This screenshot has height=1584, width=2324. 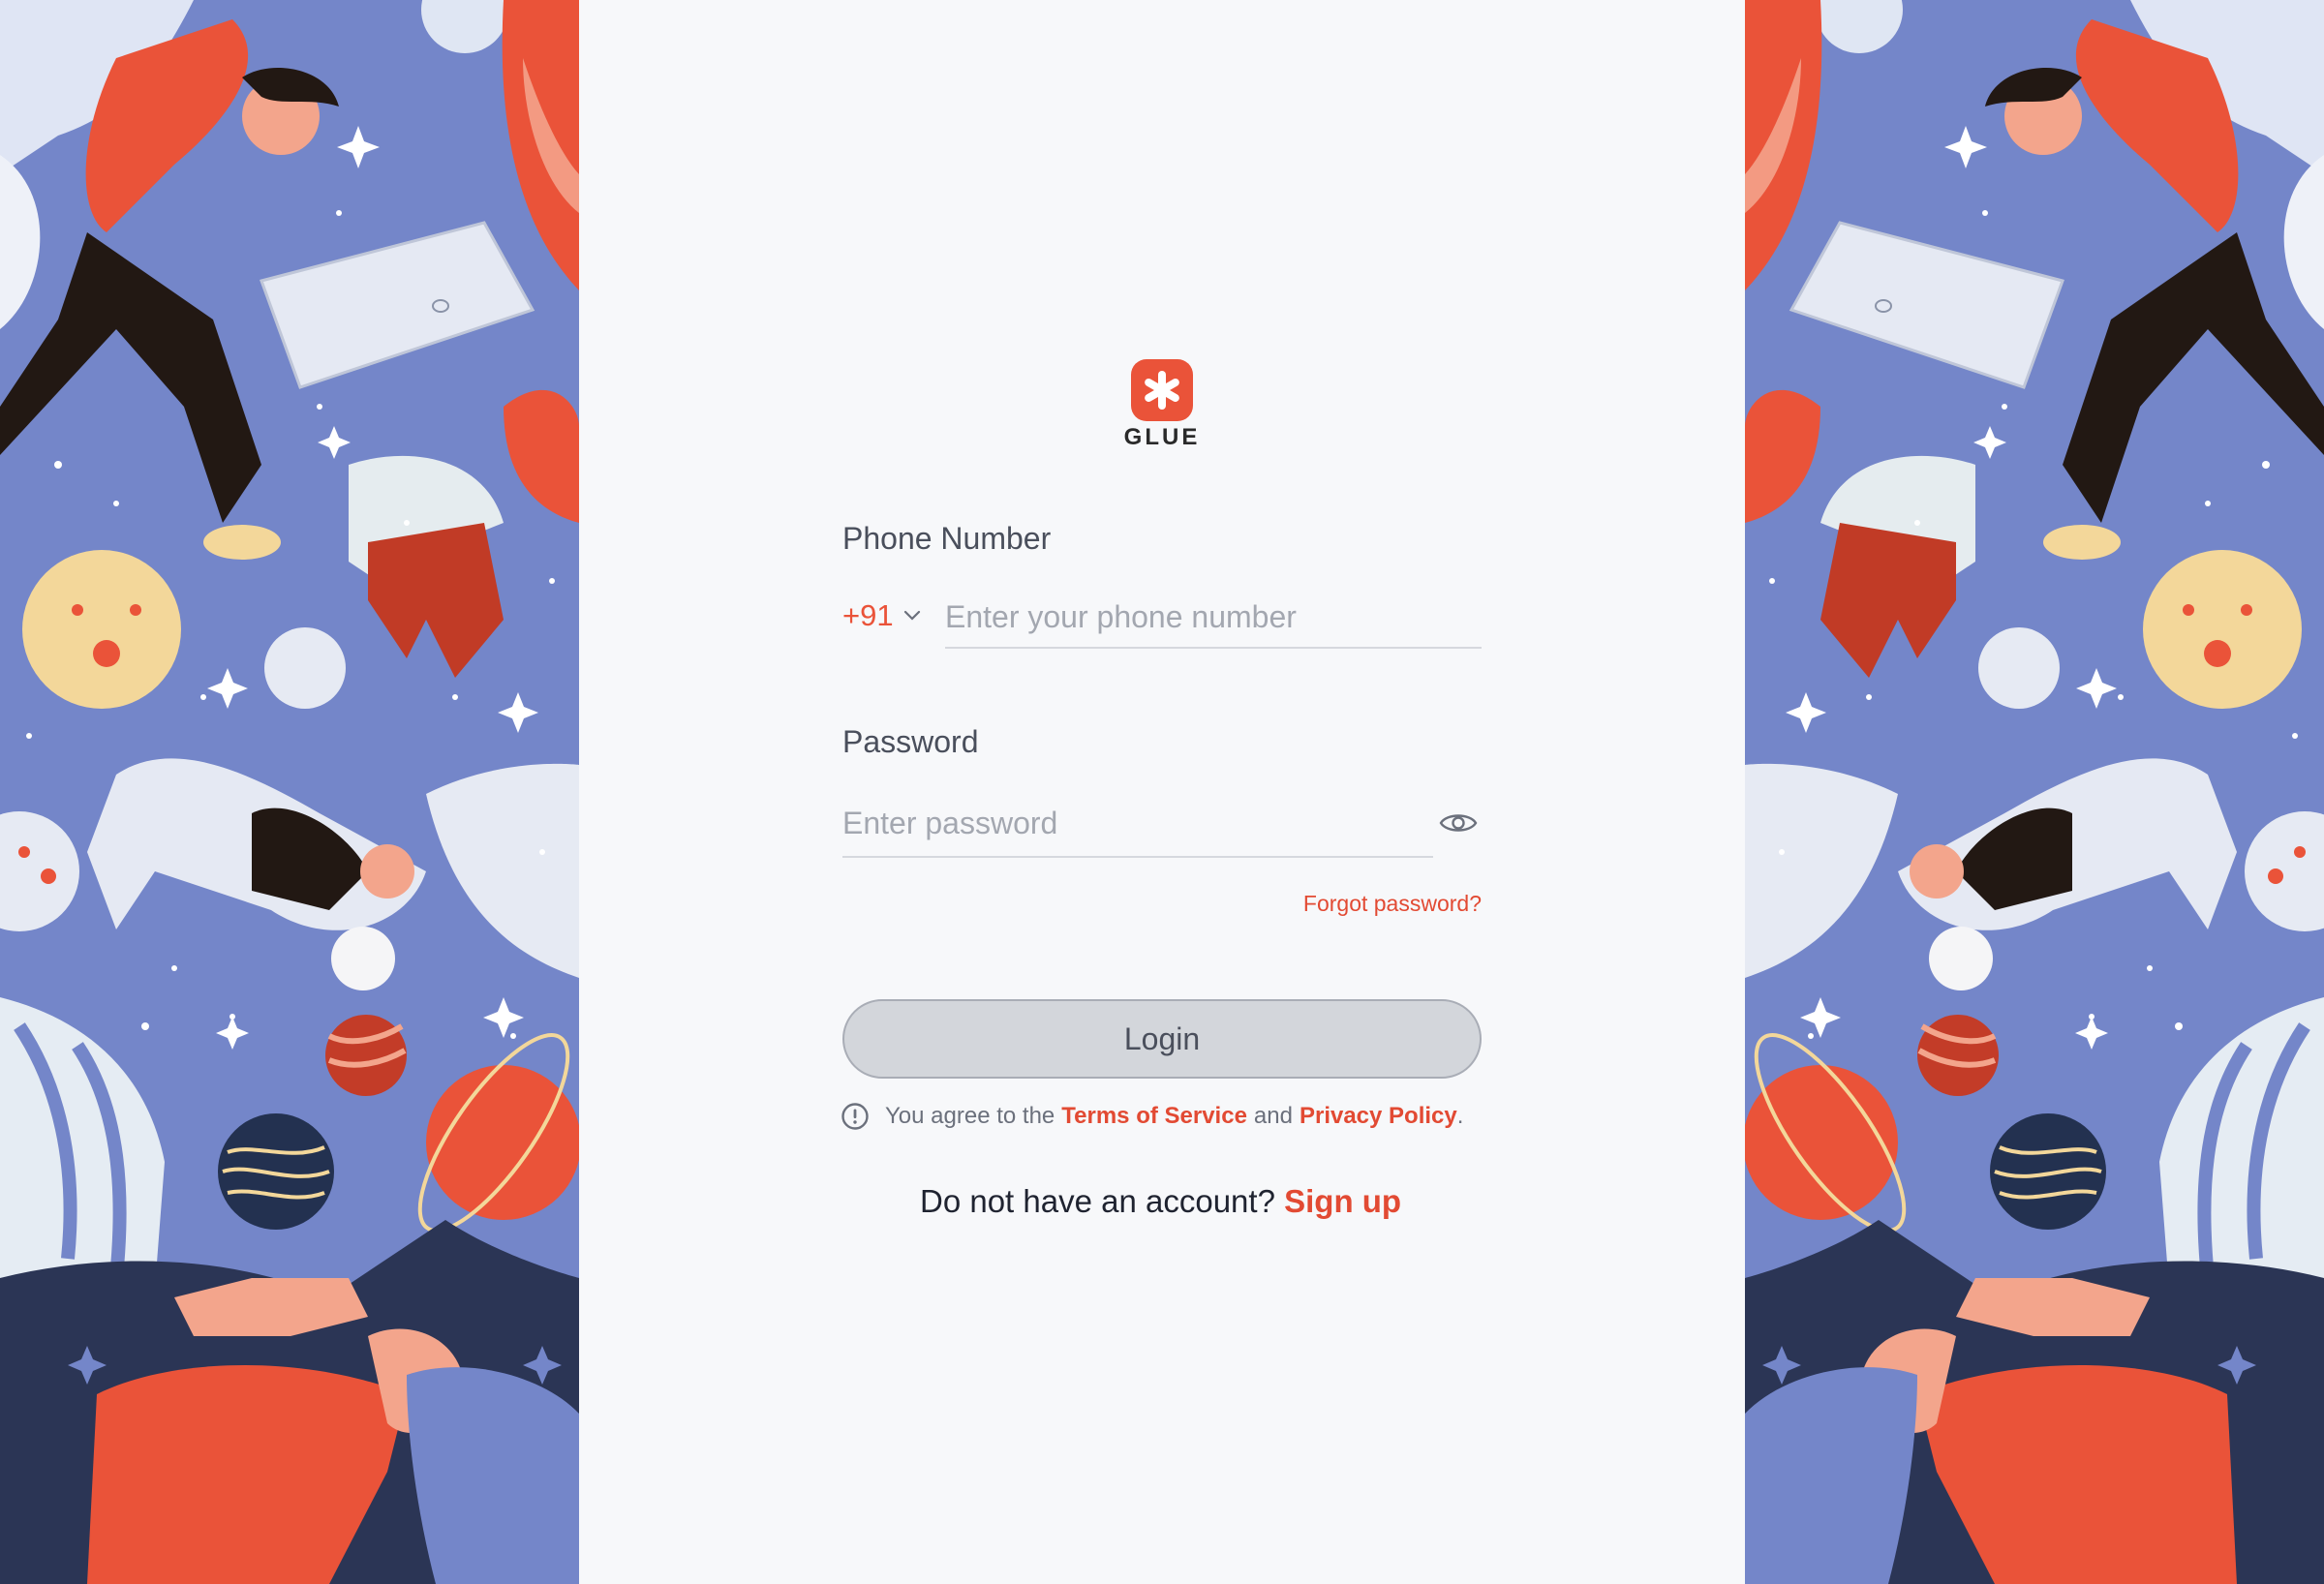 What do you see at coordinates (855, 1116) in the screenshot?
I see `info-circle-icon` at bounding box center [855, 1116].